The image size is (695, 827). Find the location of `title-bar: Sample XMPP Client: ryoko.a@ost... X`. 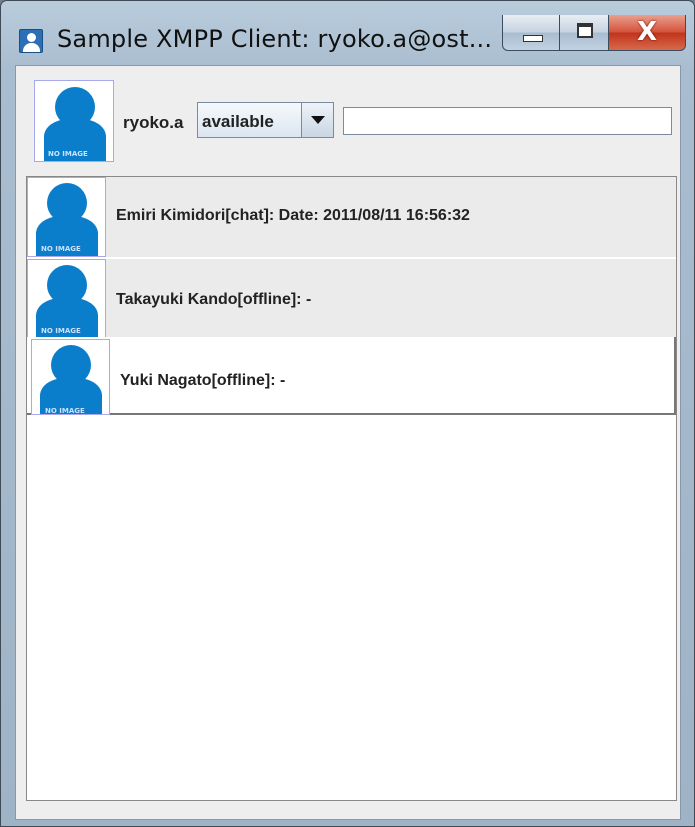

title-bar: Sample XMPP Client: ryoko.a@ost... X is located at coordinates (347, 33).